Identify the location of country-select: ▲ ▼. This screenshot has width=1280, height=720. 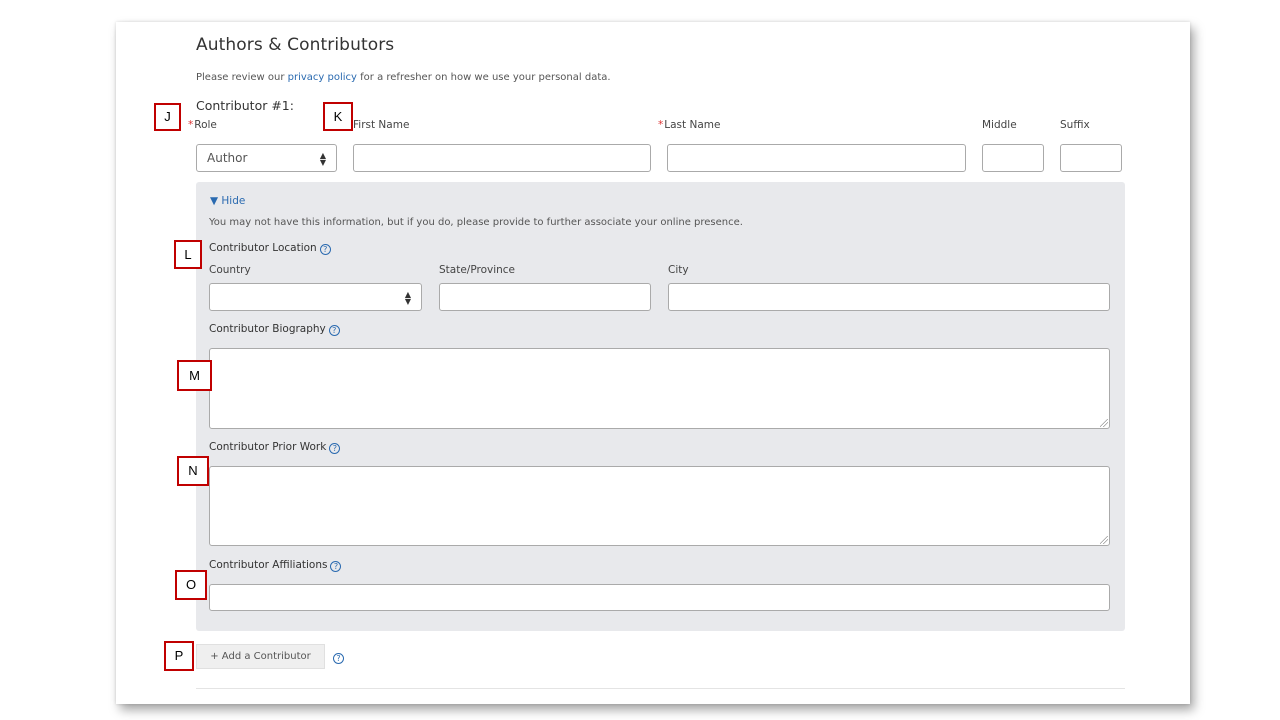
(315, 297).